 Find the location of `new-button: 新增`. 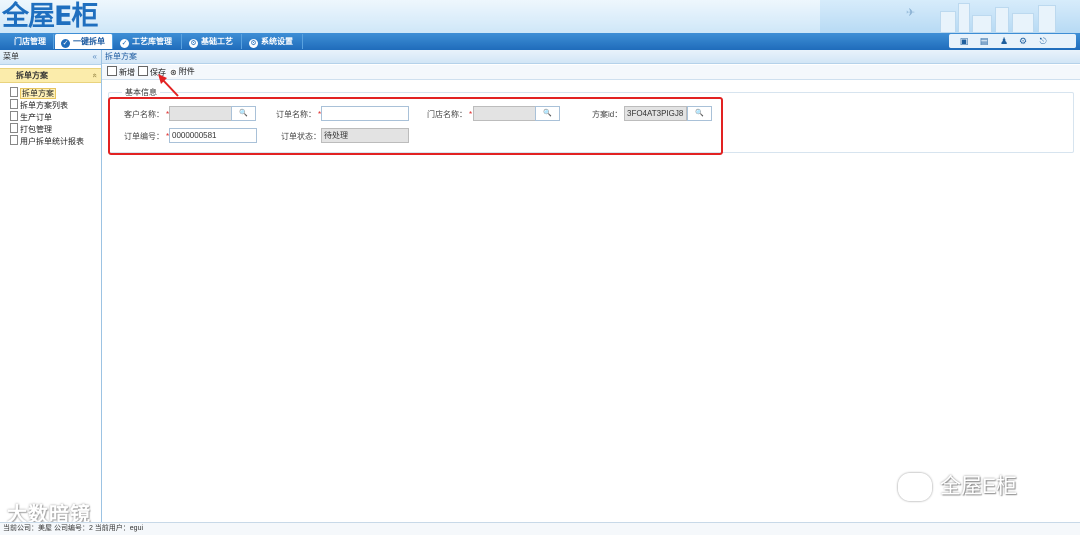

new-button: 新增 is located at coordinates (121, 72).